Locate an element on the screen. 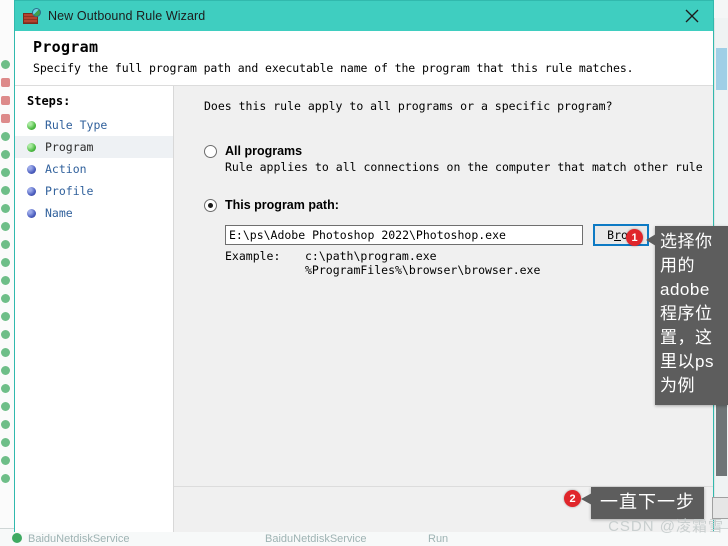 This screenshot has height=546, width=728. background-row-cell-name: BaiduNetdiskService is located at coordinates (79, 539).